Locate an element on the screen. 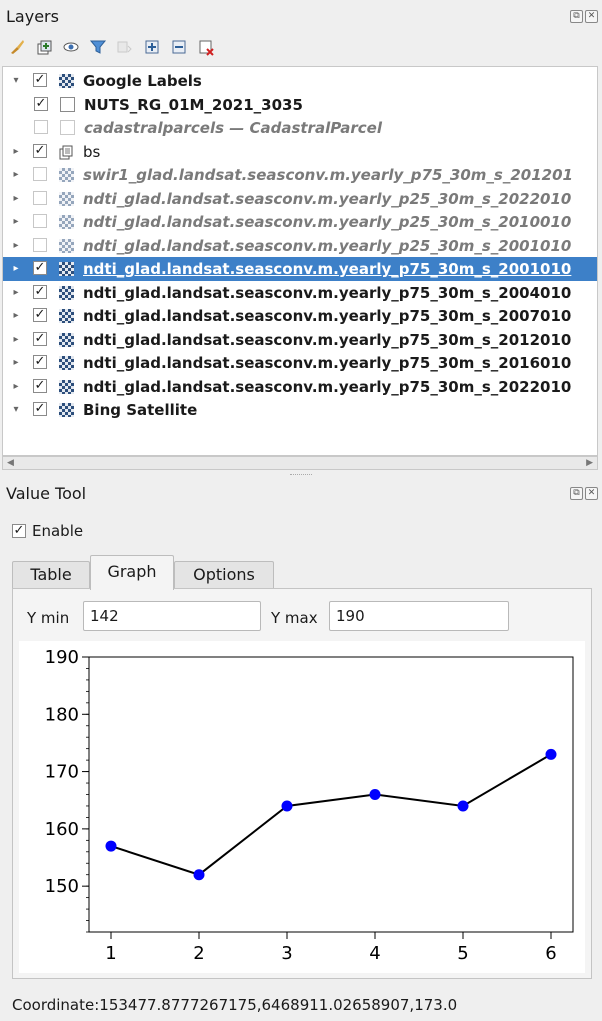 The height and width of the screenshot is (1021, 602). group-layer-icon is located at coordinates (66, 152).